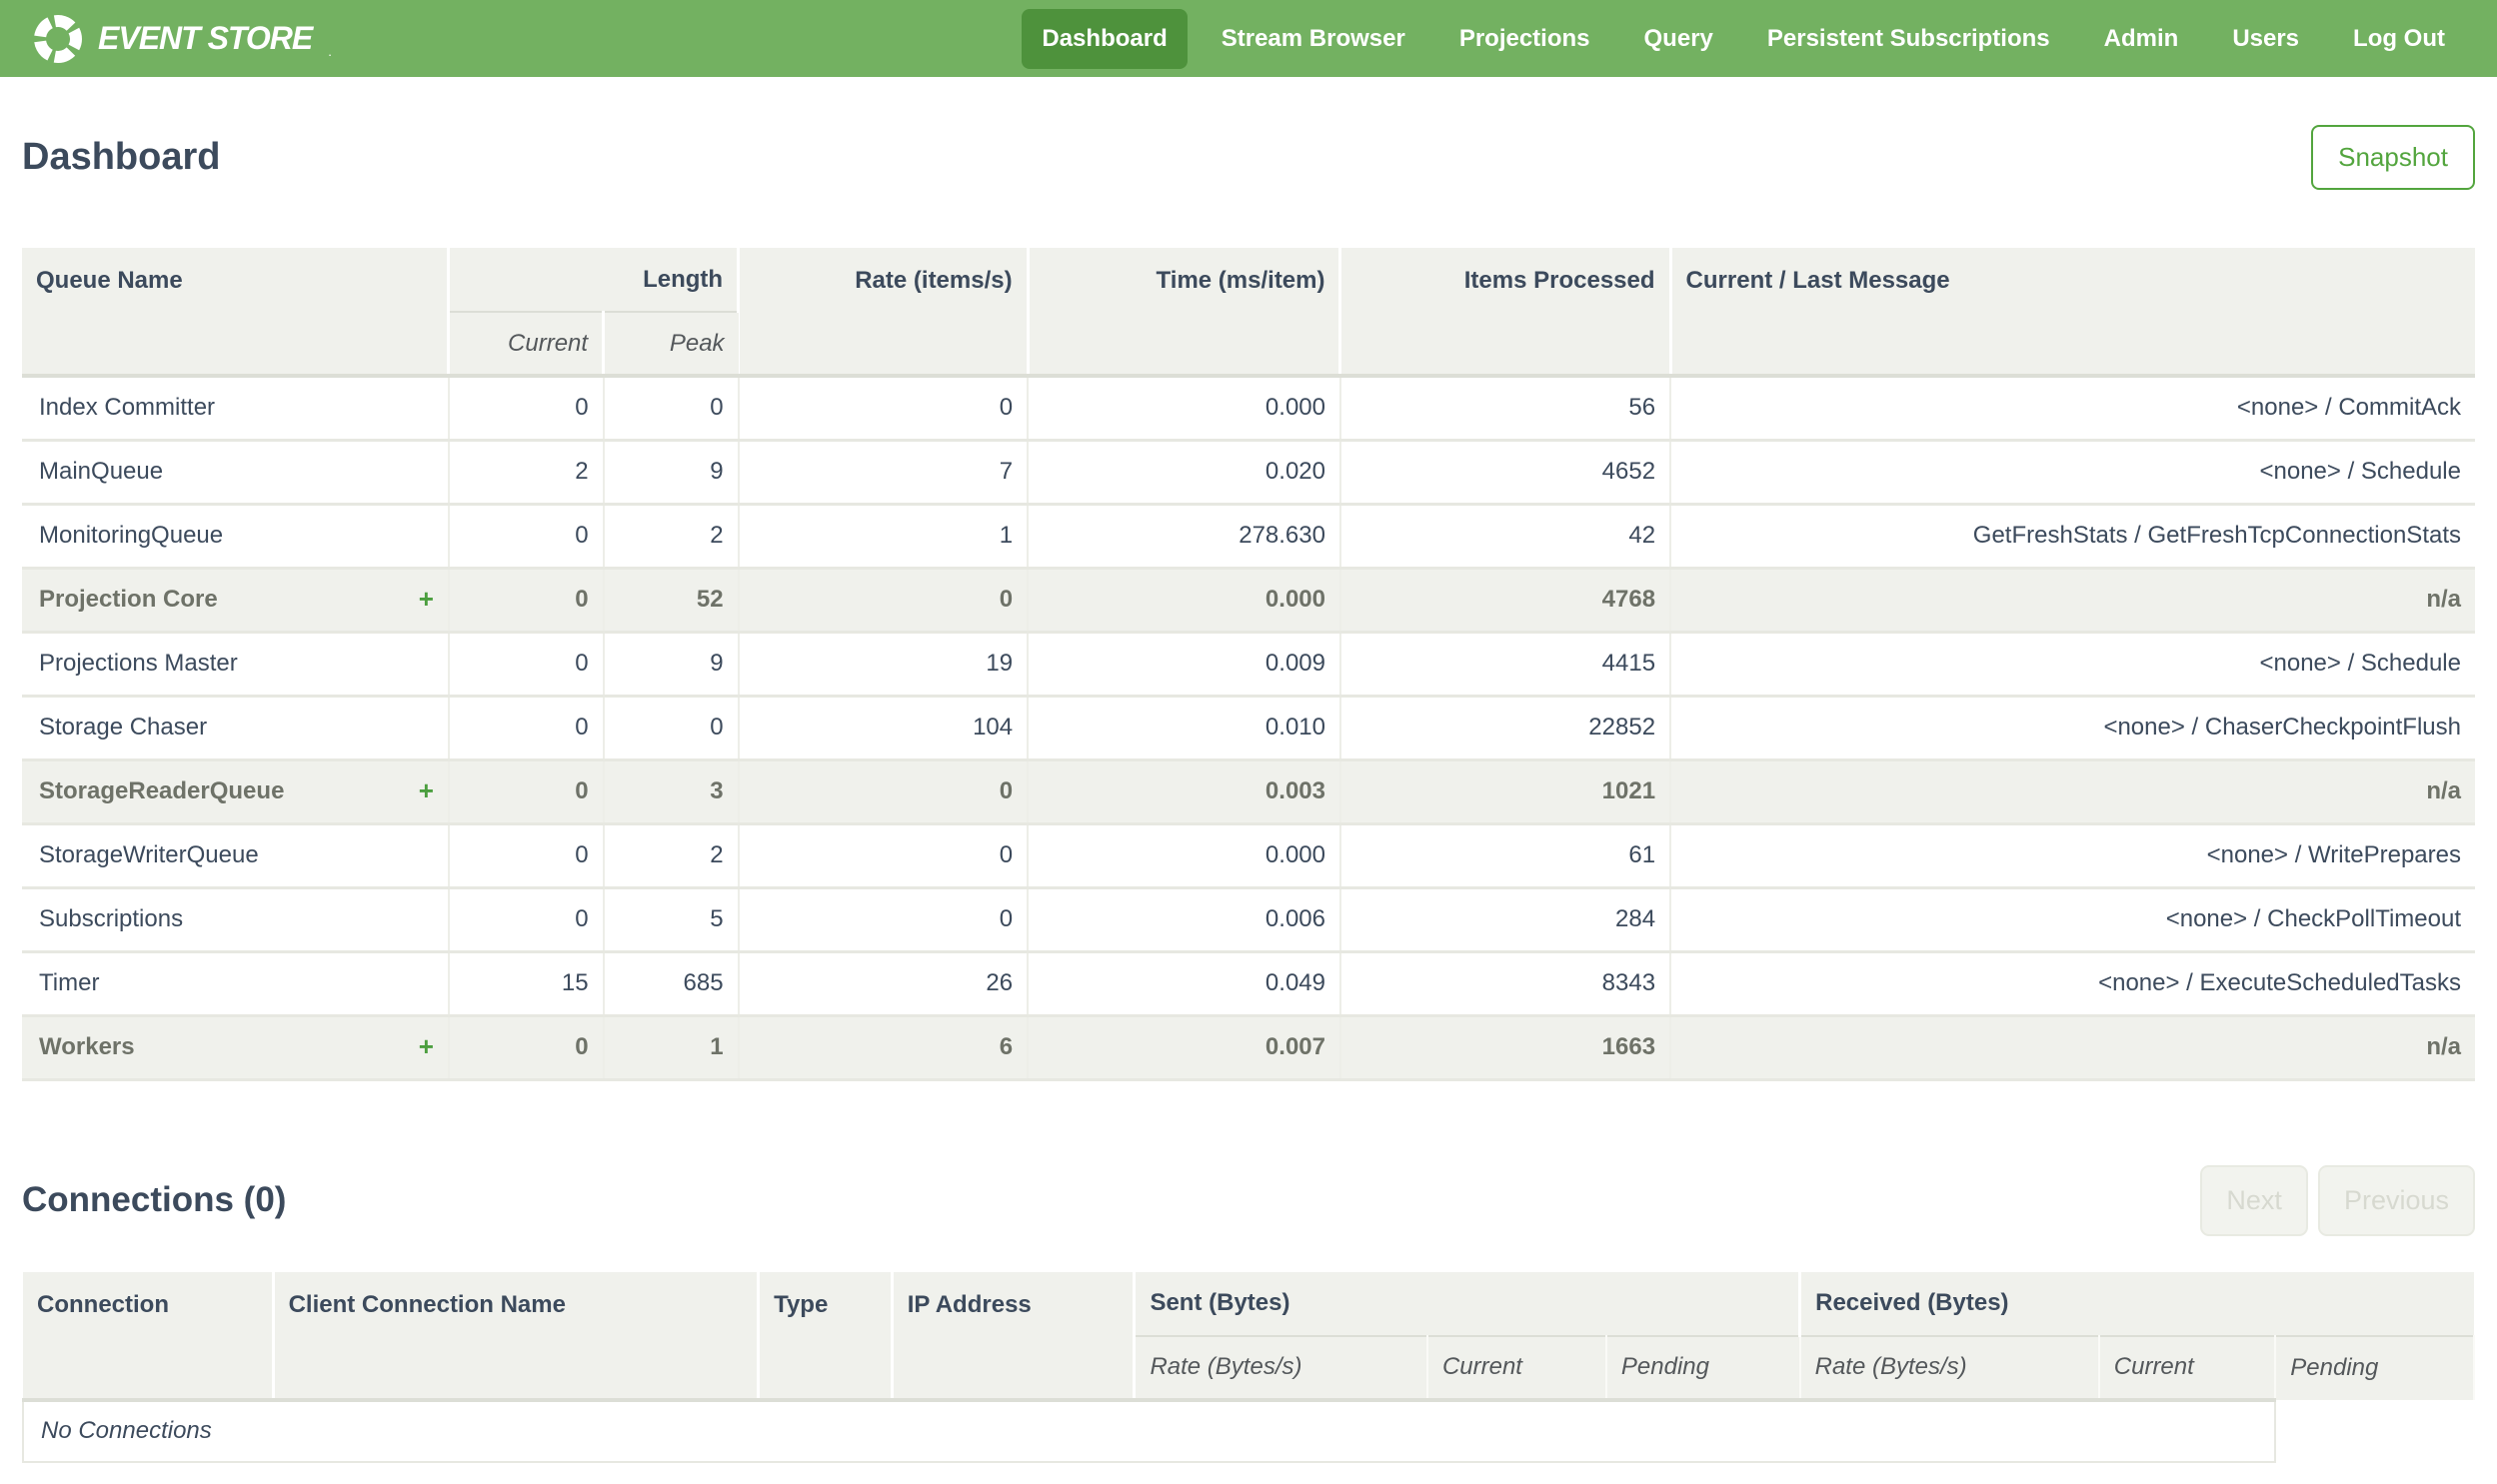 This screenshot has width=2497, height=1484. I want to click on nav-item-log-out: Log Out, so click(2399, 39).